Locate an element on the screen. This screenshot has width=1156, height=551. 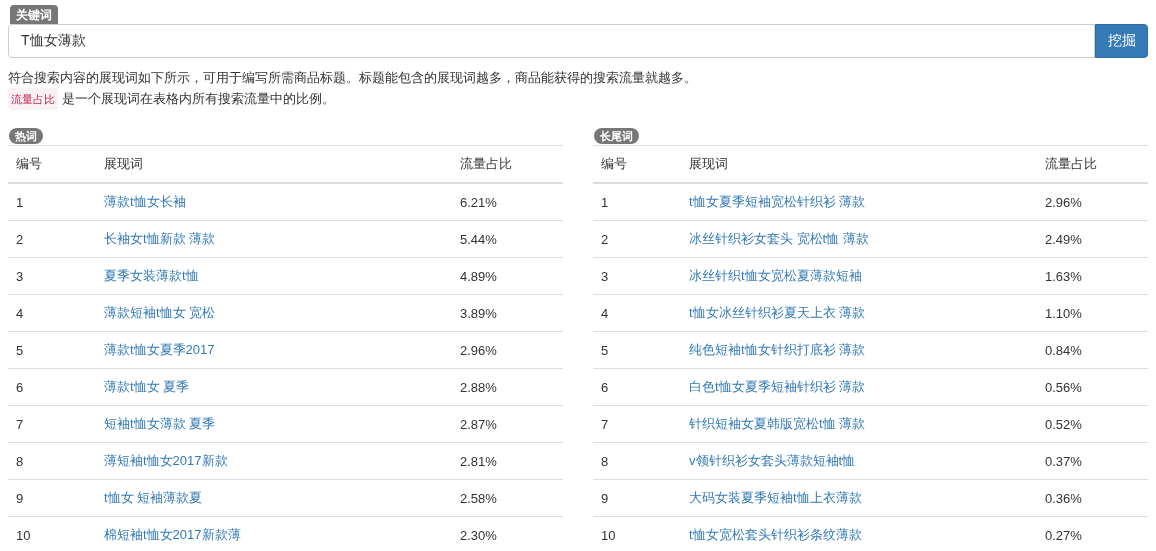
table-cell: 2.49% is located at coordinates (1092, 239).